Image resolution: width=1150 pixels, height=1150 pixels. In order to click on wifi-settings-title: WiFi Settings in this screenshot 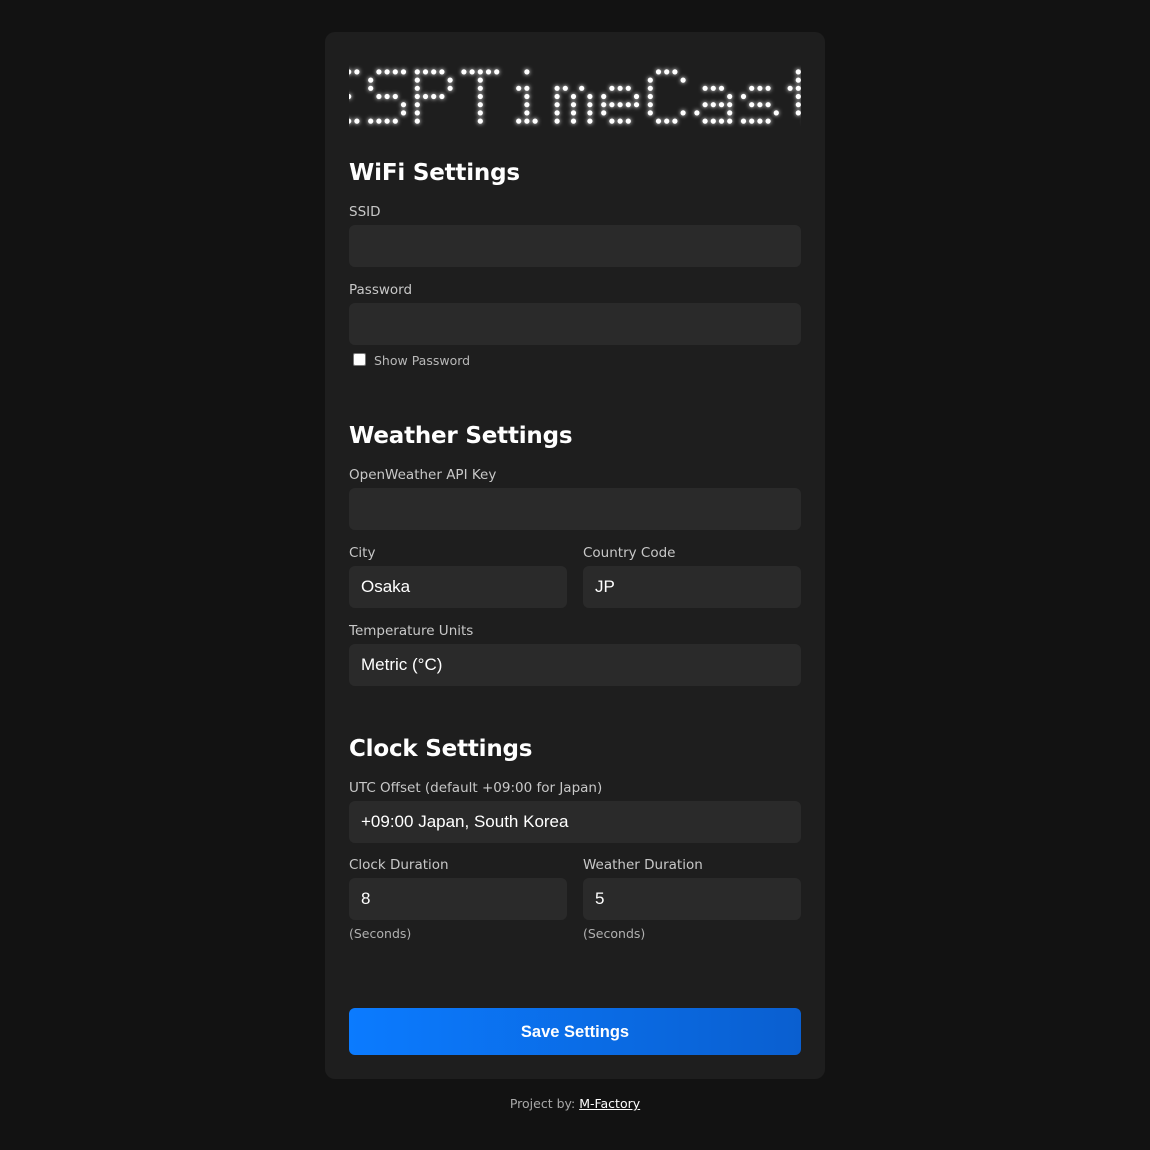, I will do `click(434, 173)`.